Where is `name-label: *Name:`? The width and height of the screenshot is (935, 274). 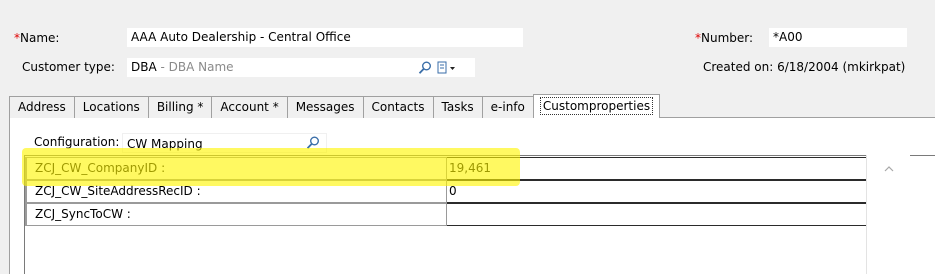 name-label: *Name: is located at coordinates (37, 38).